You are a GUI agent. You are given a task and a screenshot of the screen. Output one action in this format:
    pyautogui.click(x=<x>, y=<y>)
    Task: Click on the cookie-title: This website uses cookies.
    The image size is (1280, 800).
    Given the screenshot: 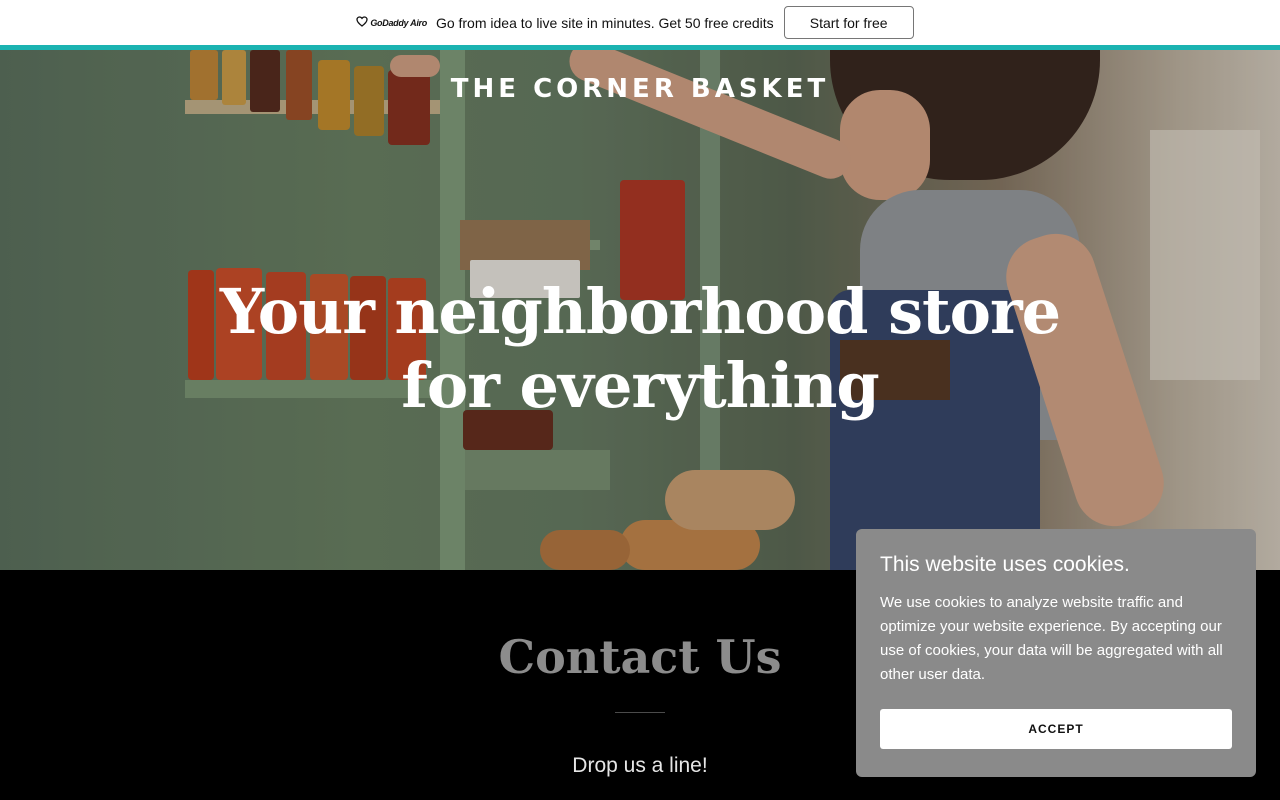 What is the action you would take?
    pyautogui.click(x=1005, y=564)
    